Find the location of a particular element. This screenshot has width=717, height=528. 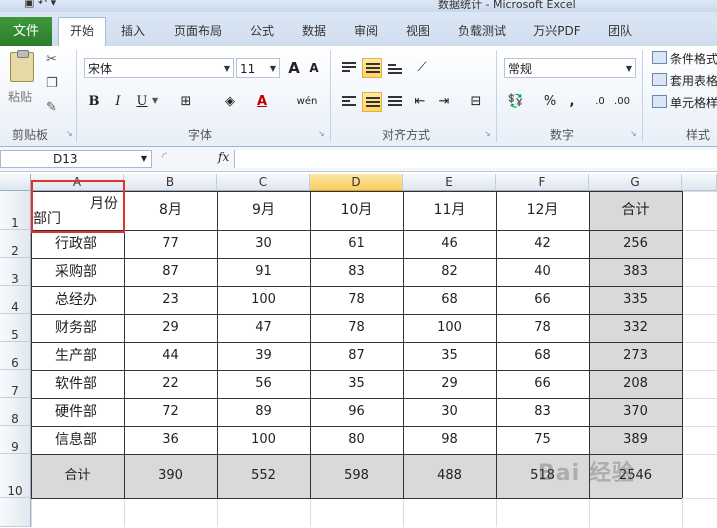

watermark: Bai 经验 is located at coordinates (586, 473).